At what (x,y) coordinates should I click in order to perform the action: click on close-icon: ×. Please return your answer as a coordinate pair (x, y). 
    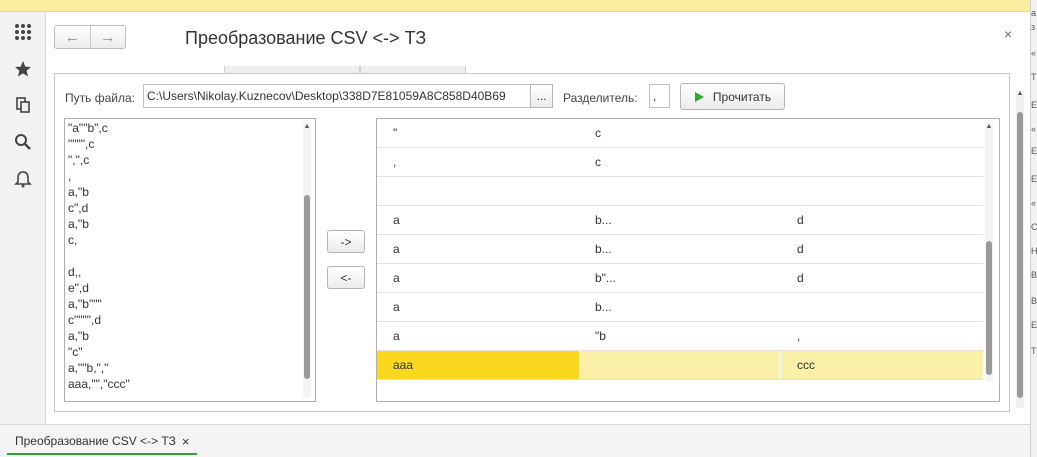
    Looking at the image, I should click on (1008, 34).